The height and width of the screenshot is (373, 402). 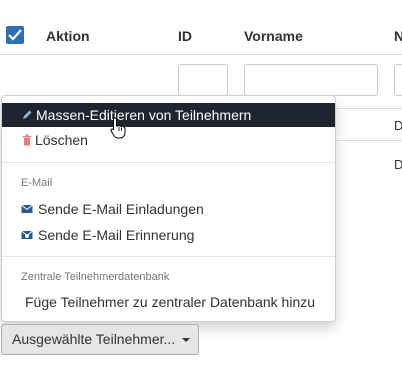 What do you see at coordinates (95, 277) in the screenshot?
I see `menu-section-header-central: Zentrale Teilnehmerdatenbank` at bounding box center [95, 277].